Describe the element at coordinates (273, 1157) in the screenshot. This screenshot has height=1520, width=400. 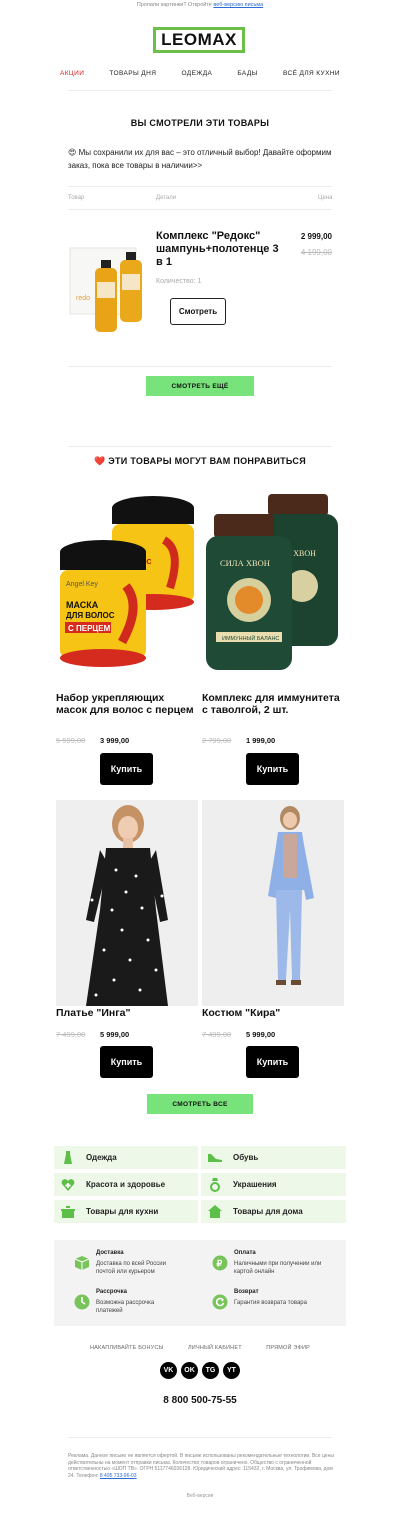
I see `category-shoes: Обувь` at that location.